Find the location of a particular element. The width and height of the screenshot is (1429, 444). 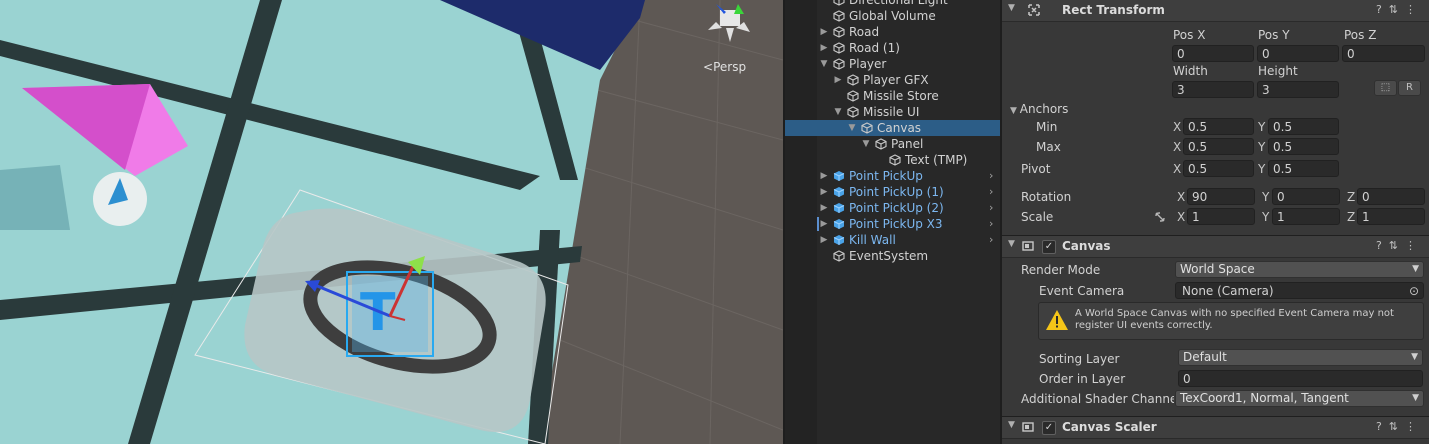

z-axis-label: Z is located at coordinates (1351, 197).